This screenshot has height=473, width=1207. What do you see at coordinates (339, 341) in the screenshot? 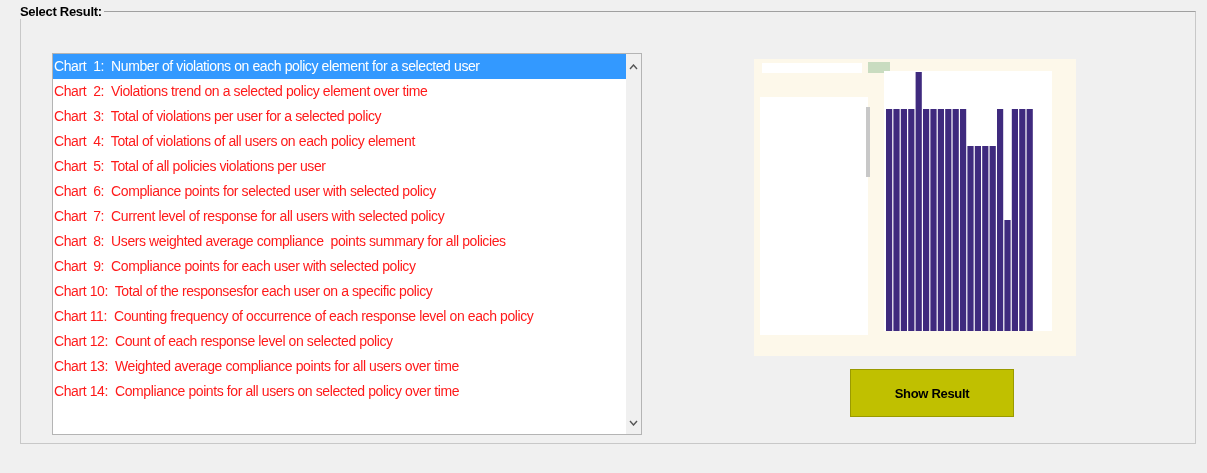
I see `list-item: Chart 12: Count of each response level on selected policy` at bounding box center [339, 341].